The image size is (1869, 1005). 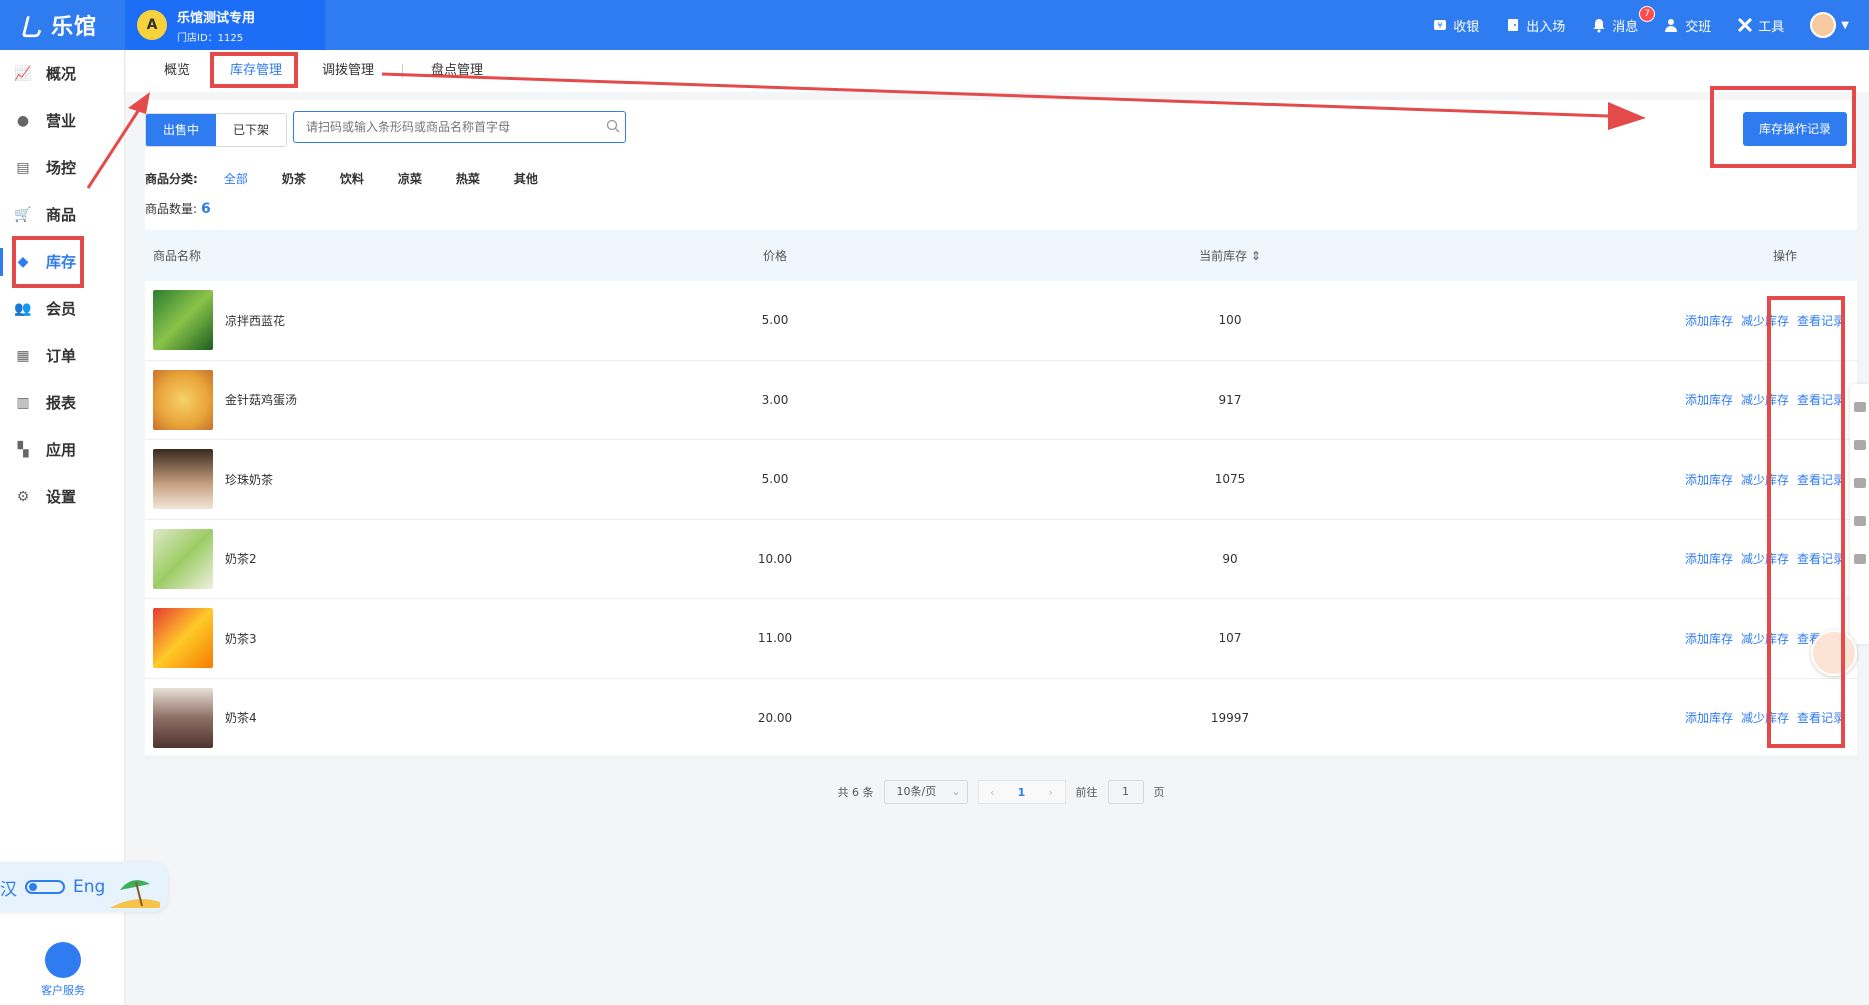 What do you see at coordinates (1784, 256) in the screenshot?
I see `header-ops: 操作` at bounding box center [1784, 256].